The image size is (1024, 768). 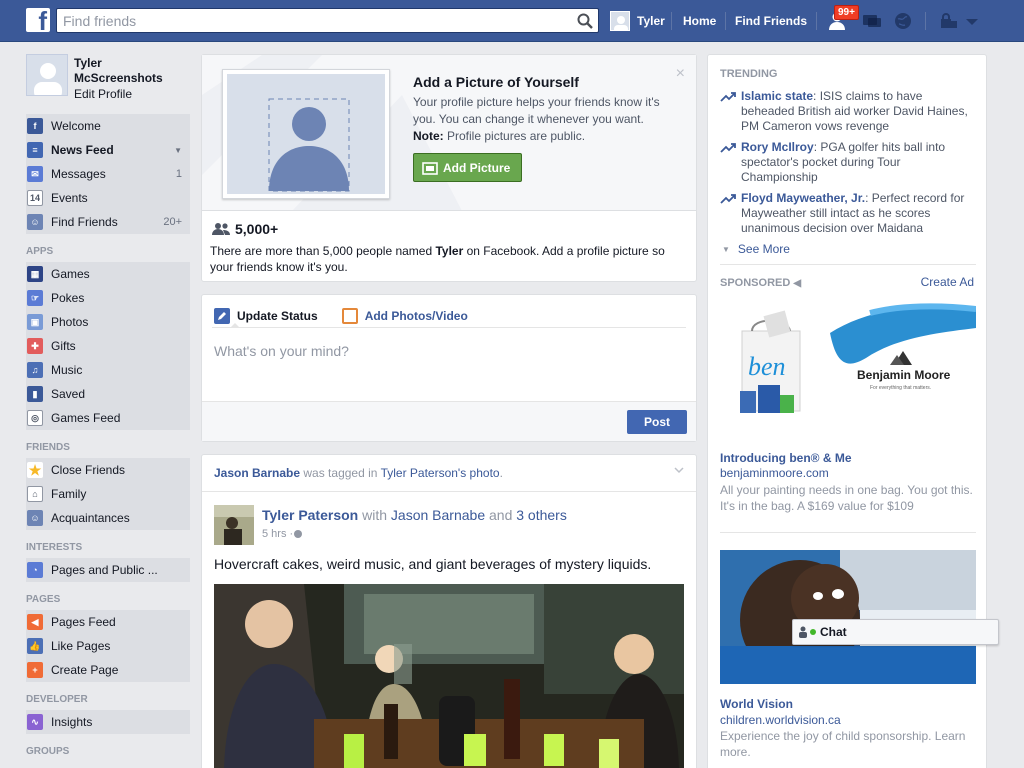 What do you see at coordinates (108, 222) in the screenshot?
I see `sidebar-item-find-friends: ☺ Find Friends 20+` at bounding box center [108, 222].